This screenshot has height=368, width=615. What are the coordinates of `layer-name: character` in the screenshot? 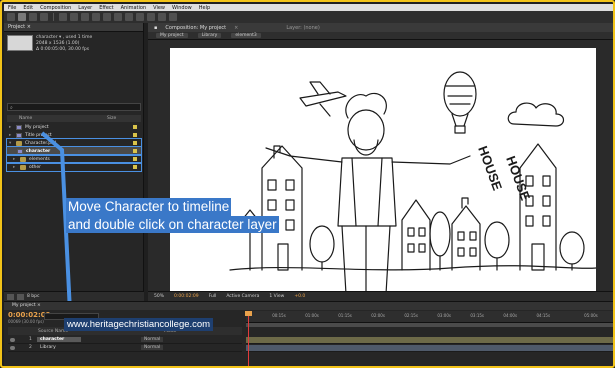 It's located at (59, 339).